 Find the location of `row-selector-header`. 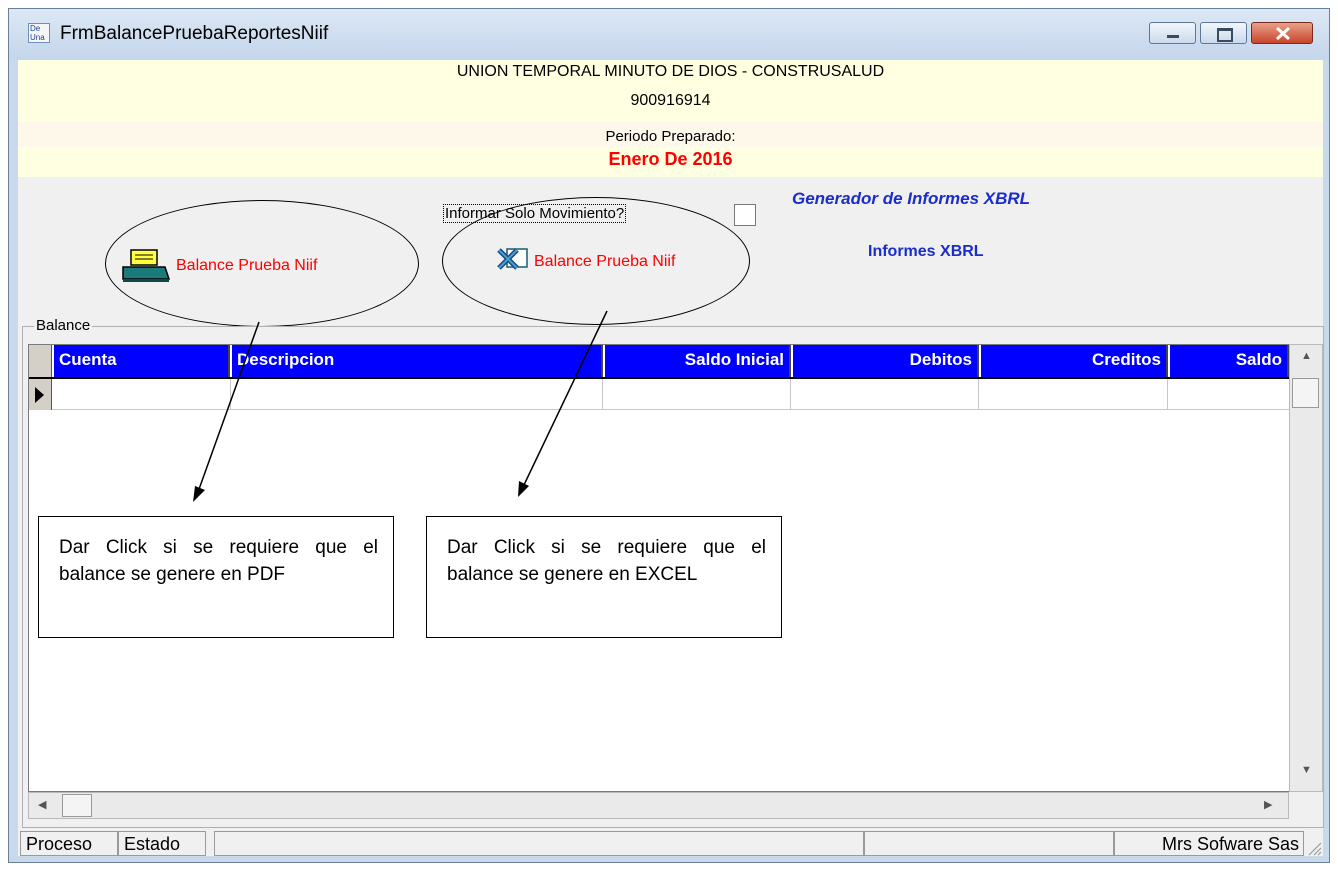

row-selector-header is located at coordinates (40, 361).